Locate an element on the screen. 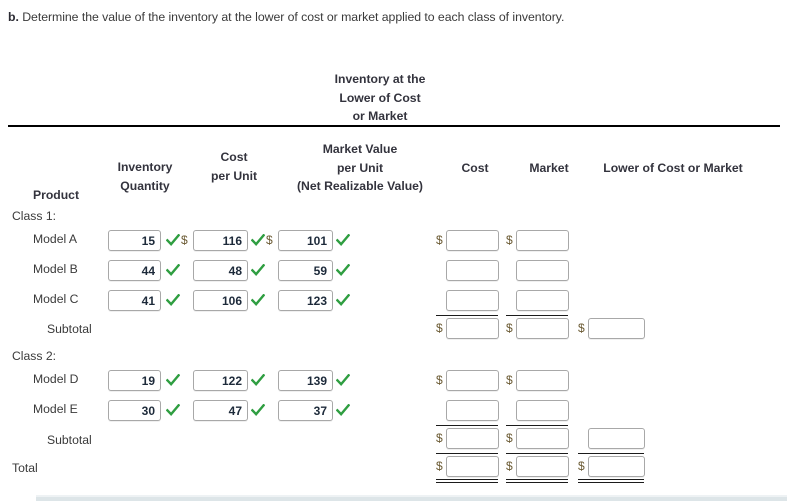  column-header-market-value-line1: Market Value is located at coordinates (360, 149).